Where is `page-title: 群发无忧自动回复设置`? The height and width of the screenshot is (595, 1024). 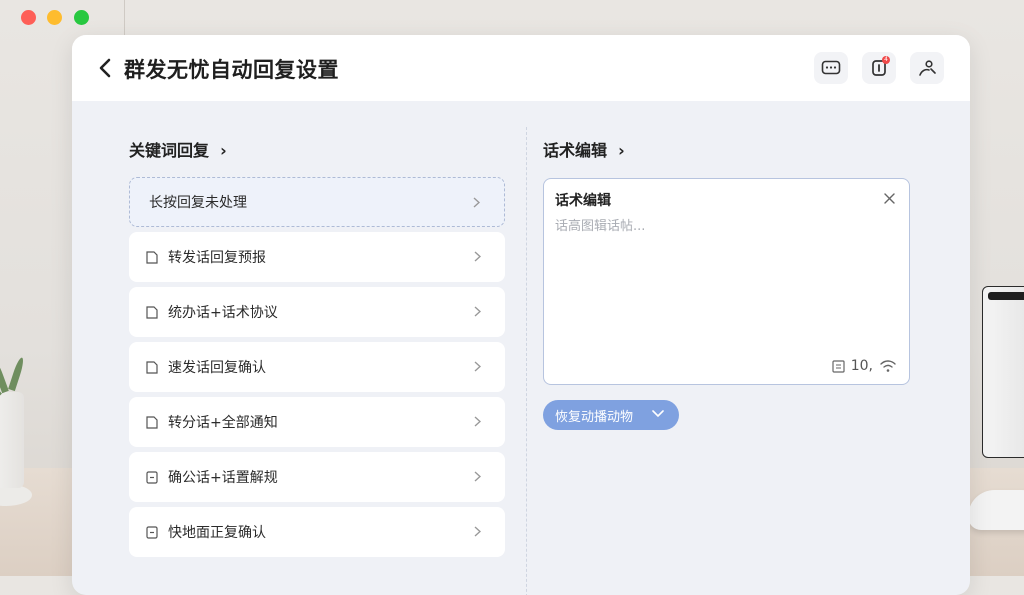 page-title: 群发无忧自动回复设置 is located at coordinates (231, 70).